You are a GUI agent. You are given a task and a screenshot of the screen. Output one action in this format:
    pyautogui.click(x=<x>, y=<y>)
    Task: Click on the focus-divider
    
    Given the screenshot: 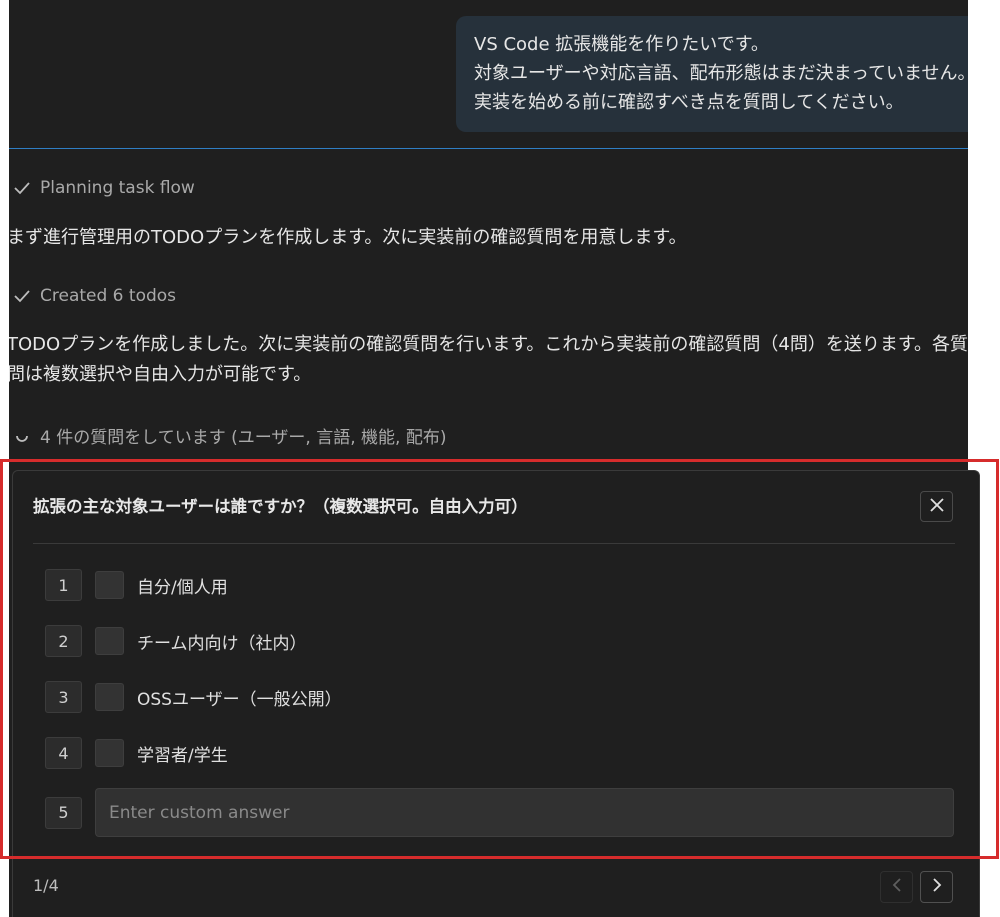 What is the action you would take?
    pyautogui.click(x=488, y=148)
    